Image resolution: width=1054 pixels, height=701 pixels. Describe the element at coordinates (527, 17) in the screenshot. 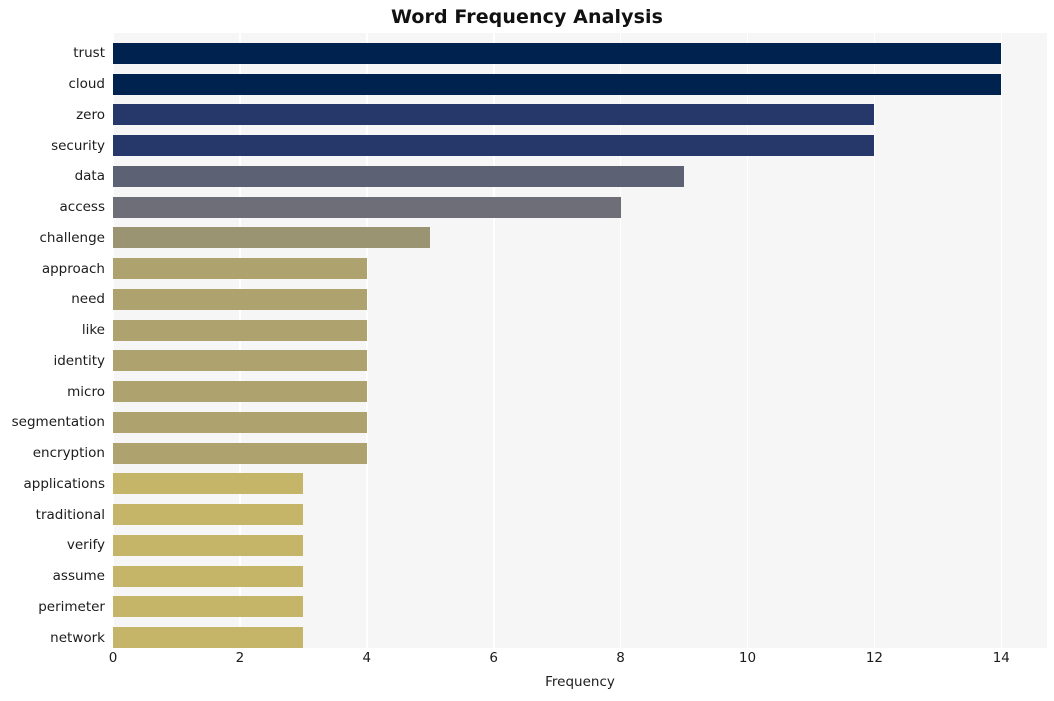

I see `page-title: Word Frequency Analysis` at that location.